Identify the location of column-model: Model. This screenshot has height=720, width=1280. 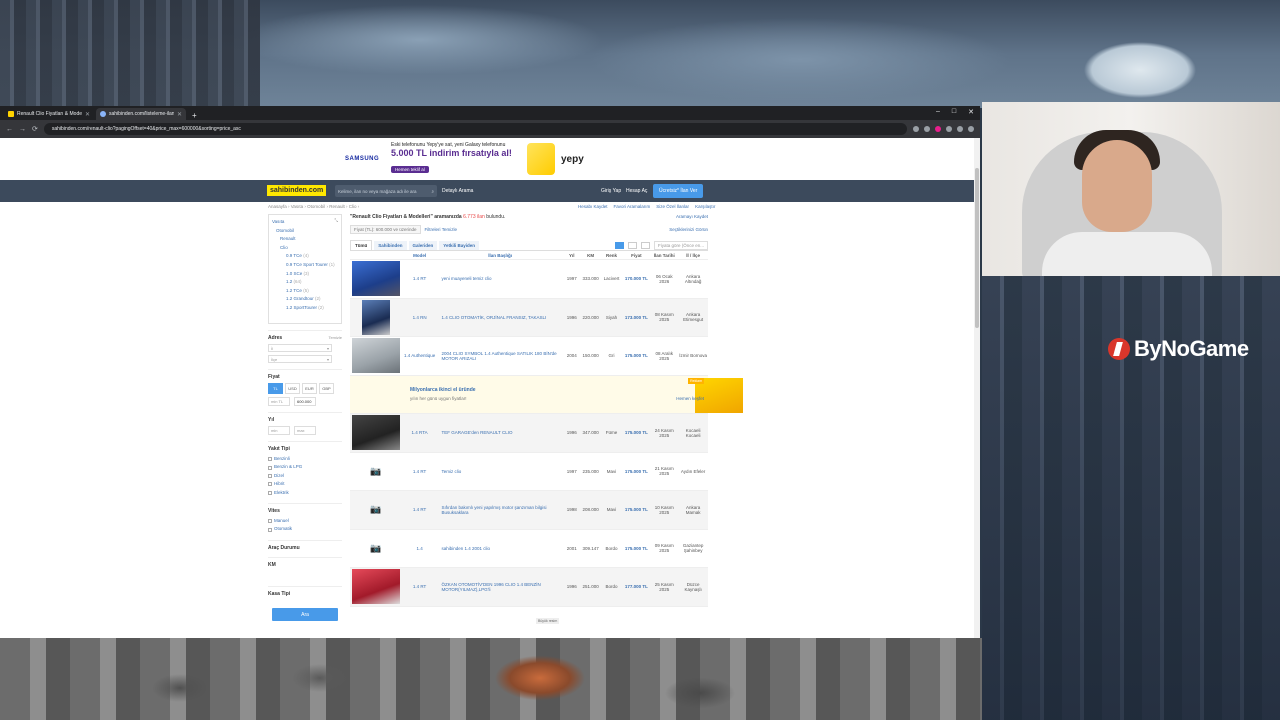
(420, 255).